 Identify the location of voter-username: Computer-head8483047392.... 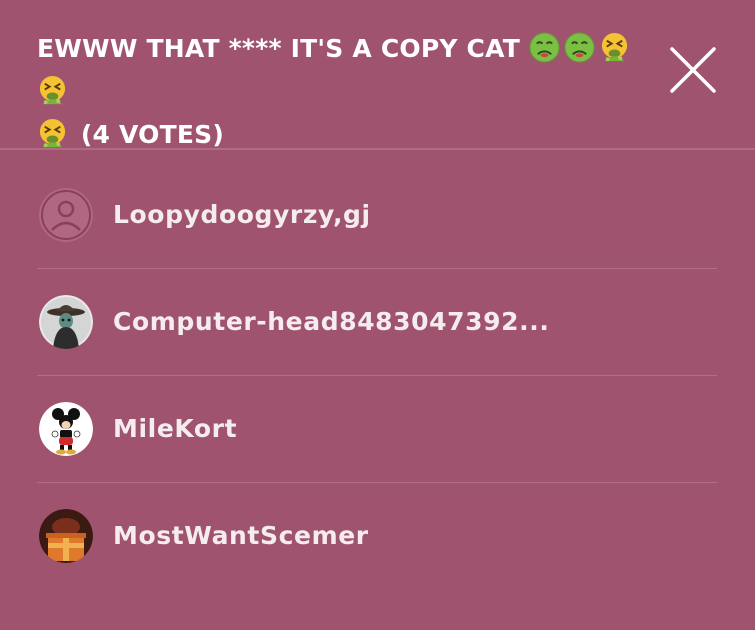
(331, 321).